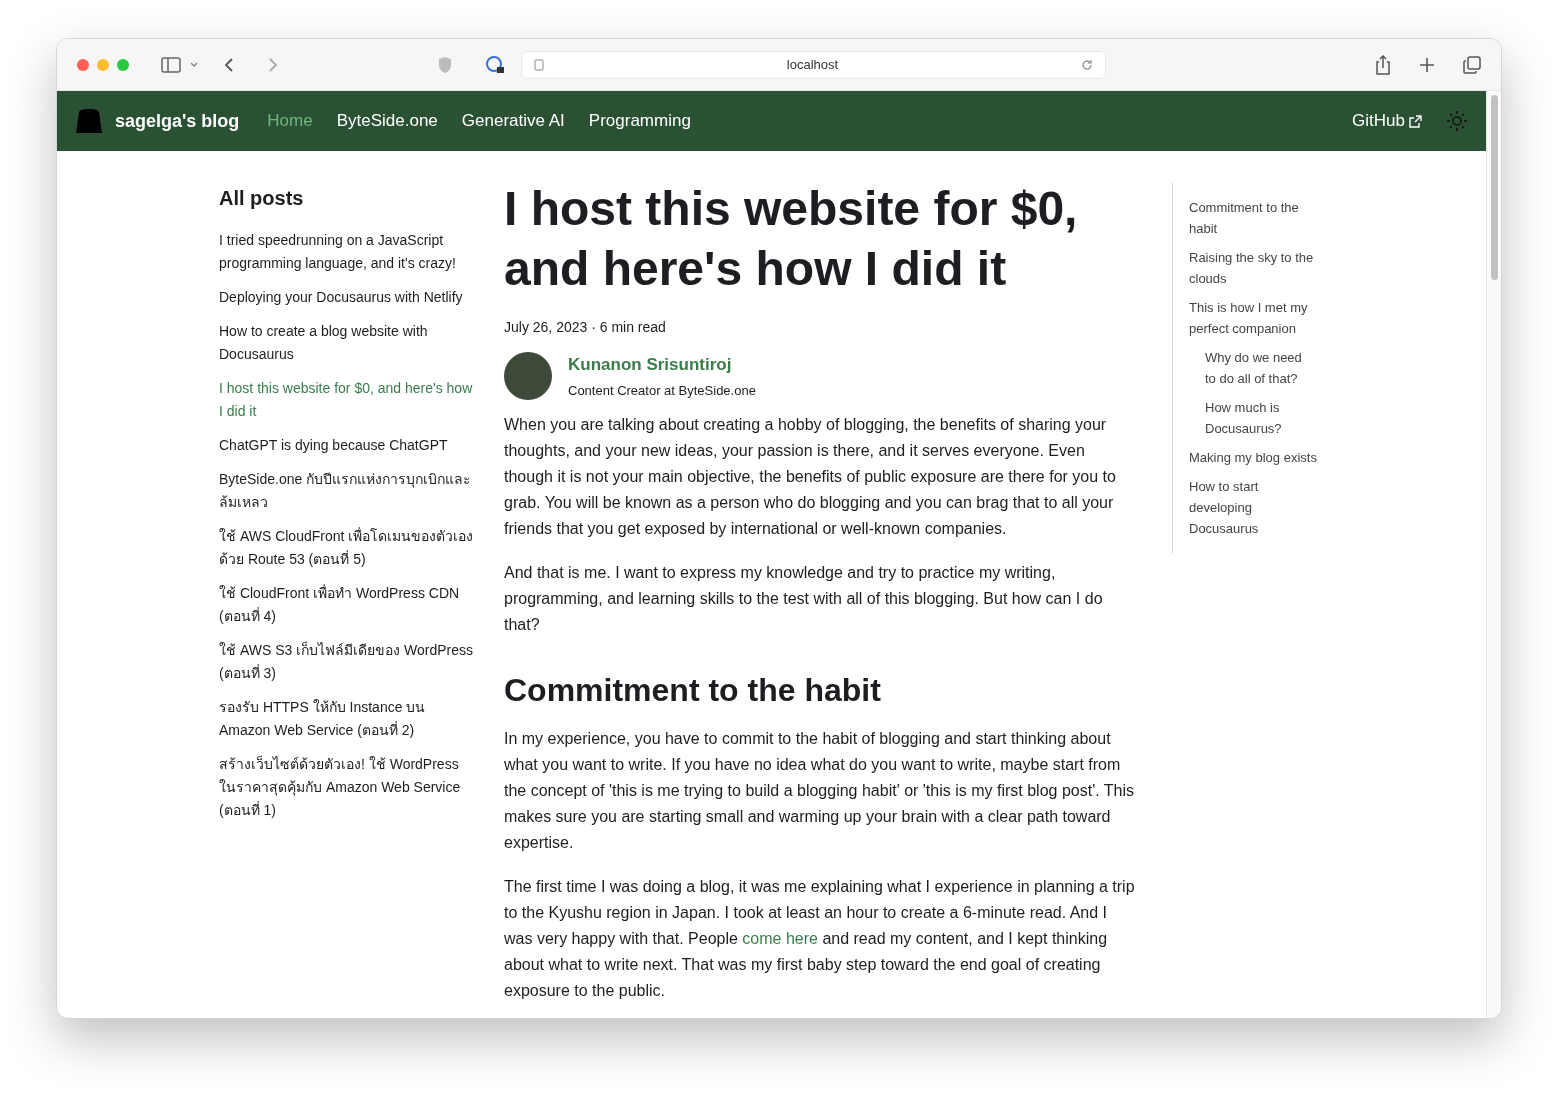 The image size is (1558, 1093). Describe the element at coordinates (346, 400) in the screenshot. I see `sidebar-post-link: I host this website for $0, and here's how I did it` at that location.